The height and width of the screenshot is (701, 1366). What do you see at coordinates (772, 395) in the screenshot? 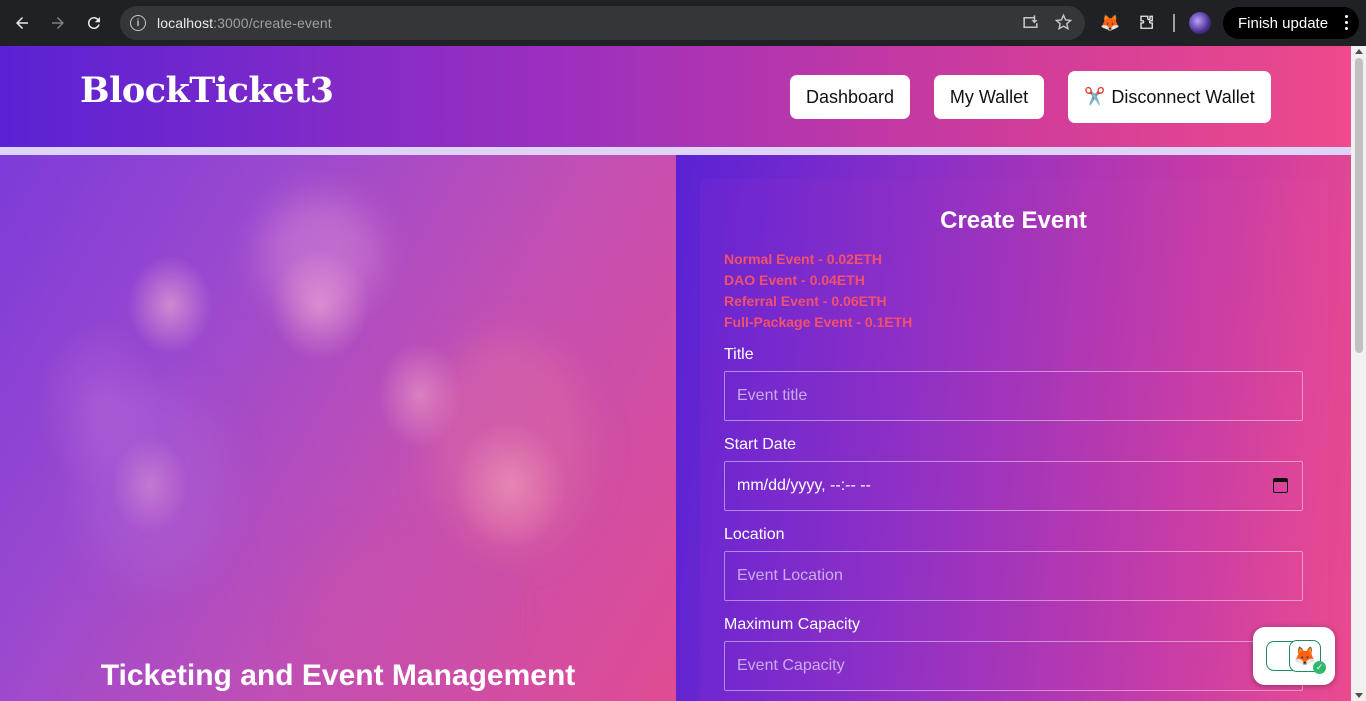
I see `title-placeholder: Event title` at bounding box center [772, 395].